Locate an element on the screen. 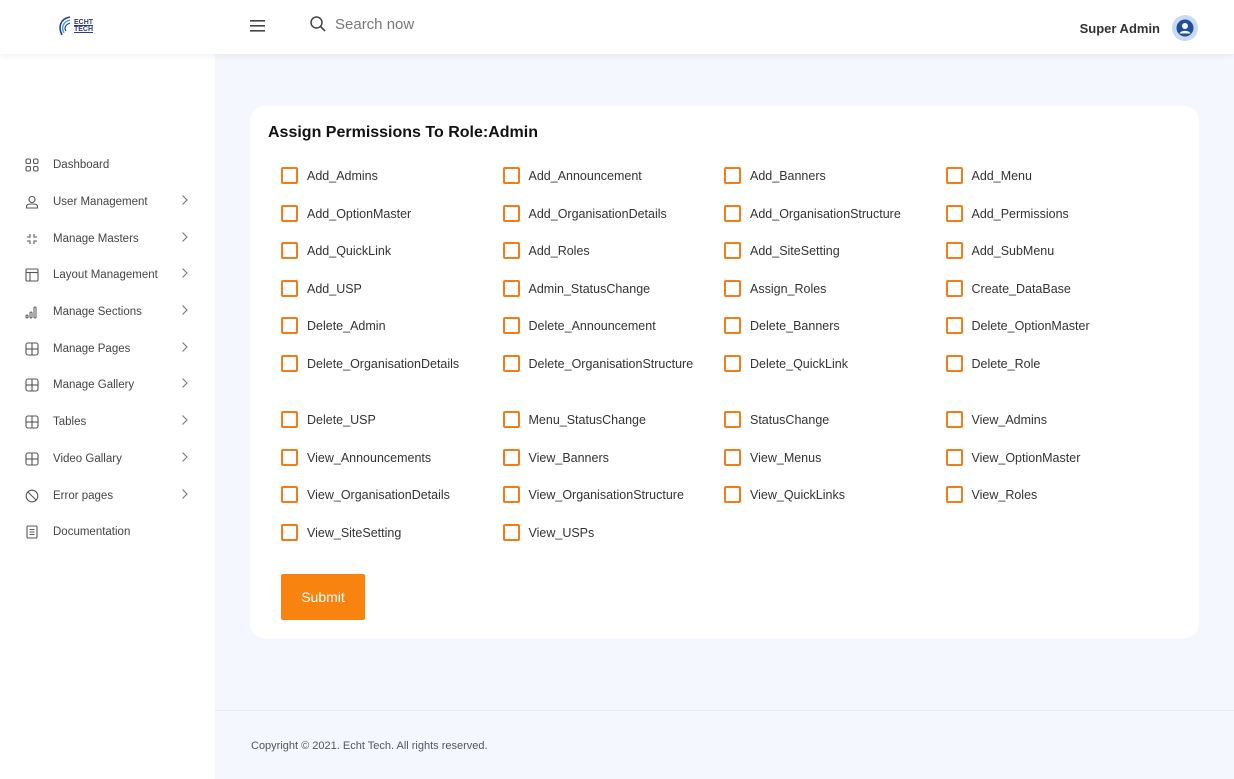 The width and height of the screenshot is (1234, 779). permission-option: Add_Menu is located at coordinates (1056, 185).